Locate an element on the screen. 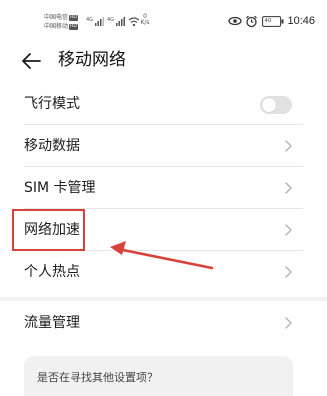  signal-label-1: 4G is located at coordinates (89, 20).